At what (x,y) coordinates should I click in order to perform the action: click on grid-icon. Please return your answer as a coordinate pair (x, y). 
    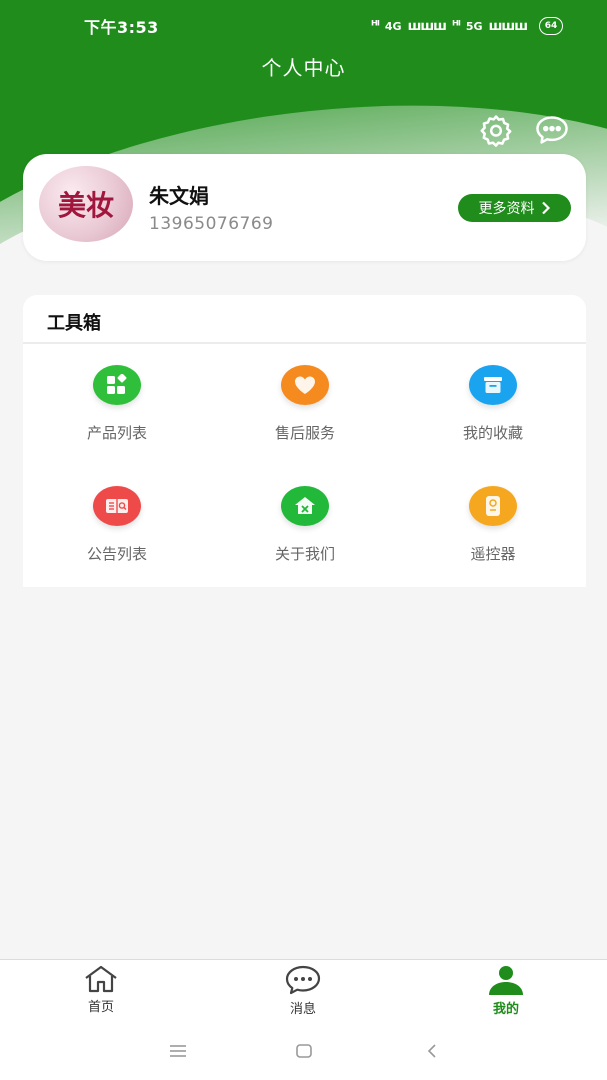
    Looking at the image, I should click on (117, 385).